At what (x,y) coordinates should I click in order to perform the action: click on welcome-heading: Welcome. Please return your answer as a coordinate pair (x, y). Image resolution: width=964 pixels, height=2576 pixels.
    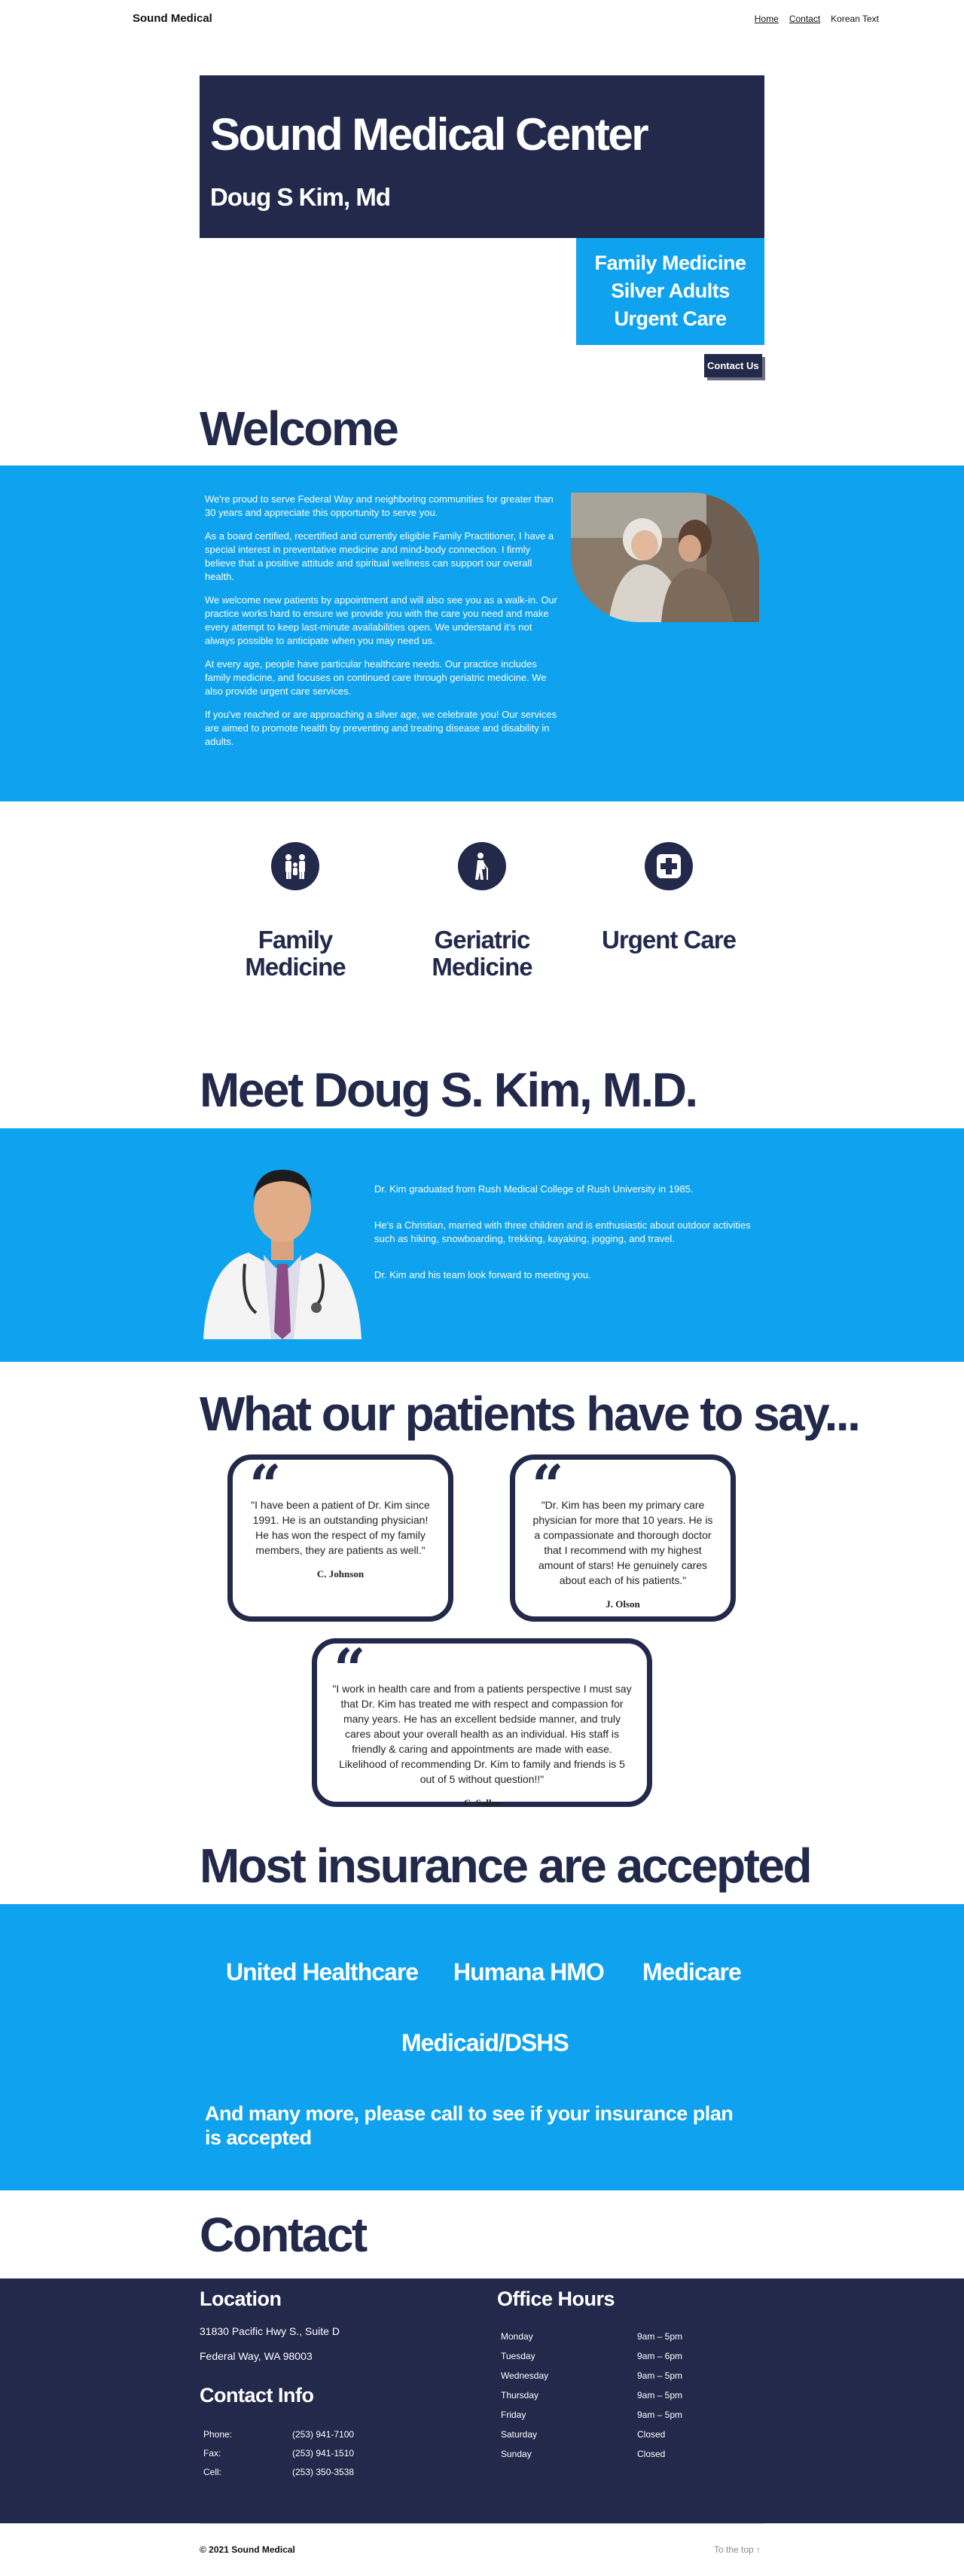
    Looking at the image, I should click on (299, 428).